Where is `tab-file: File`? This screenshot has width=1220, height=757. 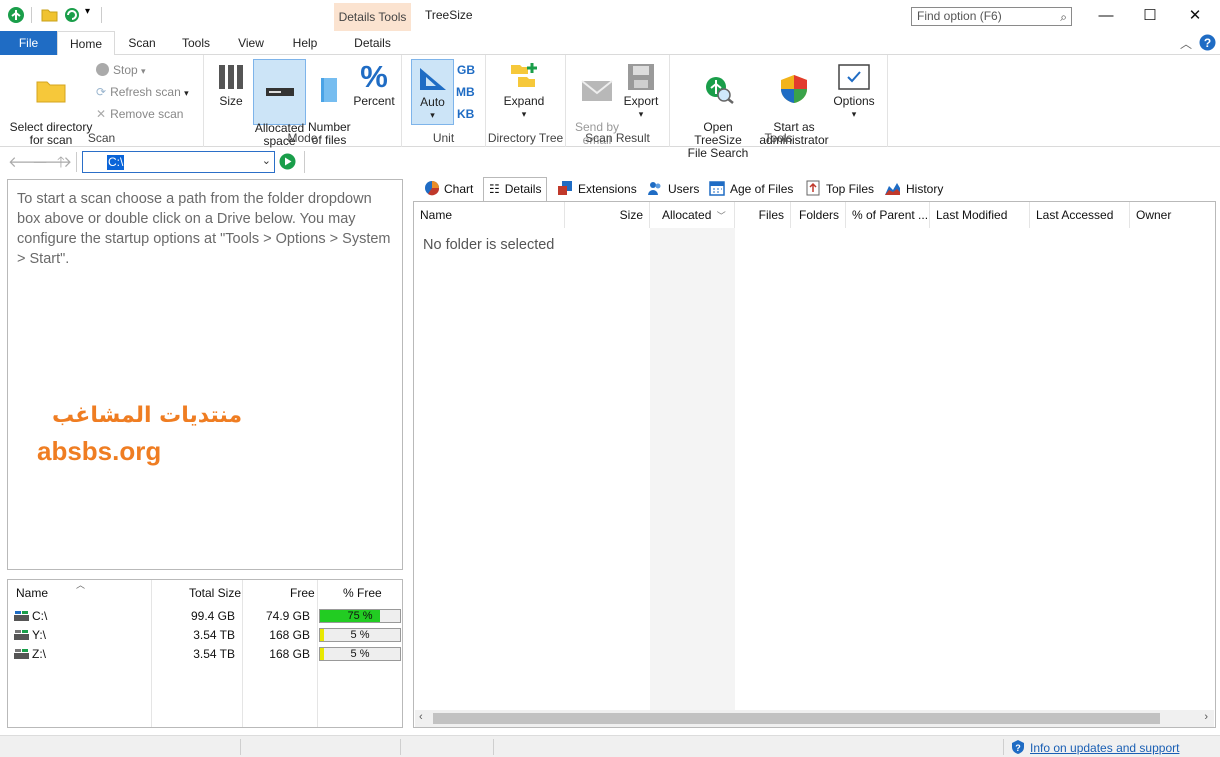
tab-file: File is located at coordinates (28, 43).